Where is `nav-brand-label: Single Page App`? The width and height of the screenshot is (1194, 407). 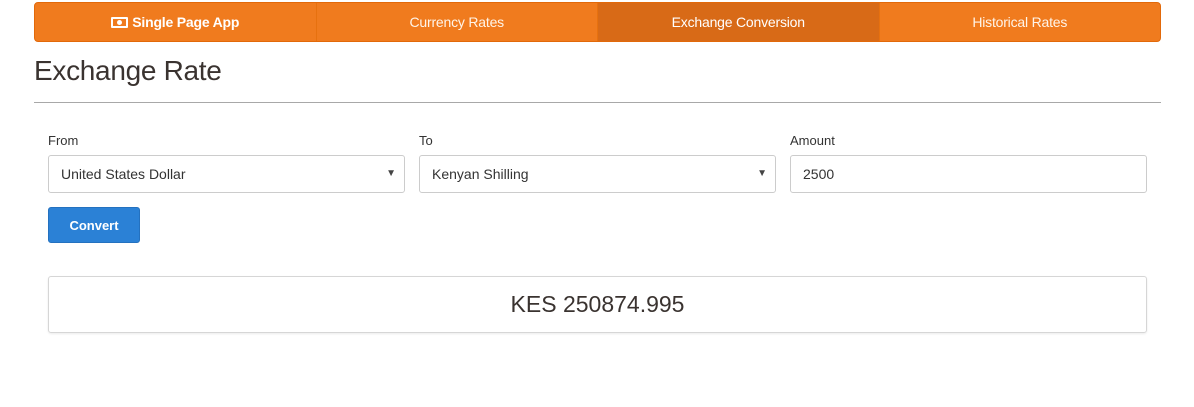
nav-brand-label: Single Page App is located at coordinates (186, 22).